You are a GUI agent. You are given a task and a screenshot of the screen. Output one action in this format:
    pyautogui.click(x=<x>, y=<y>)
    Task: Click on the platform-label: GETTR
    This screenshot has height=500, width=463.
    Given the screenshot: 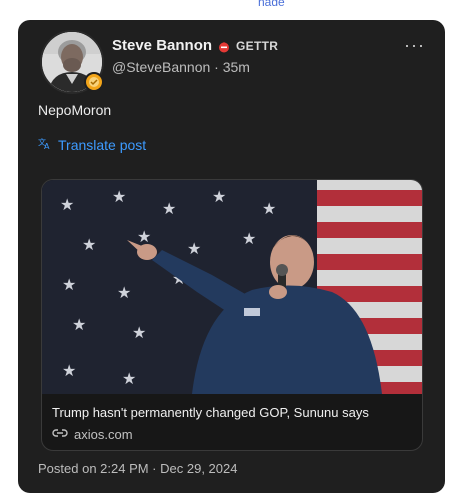 What is the action you would take?
    pyautogui.click(x=257, y=45)
    